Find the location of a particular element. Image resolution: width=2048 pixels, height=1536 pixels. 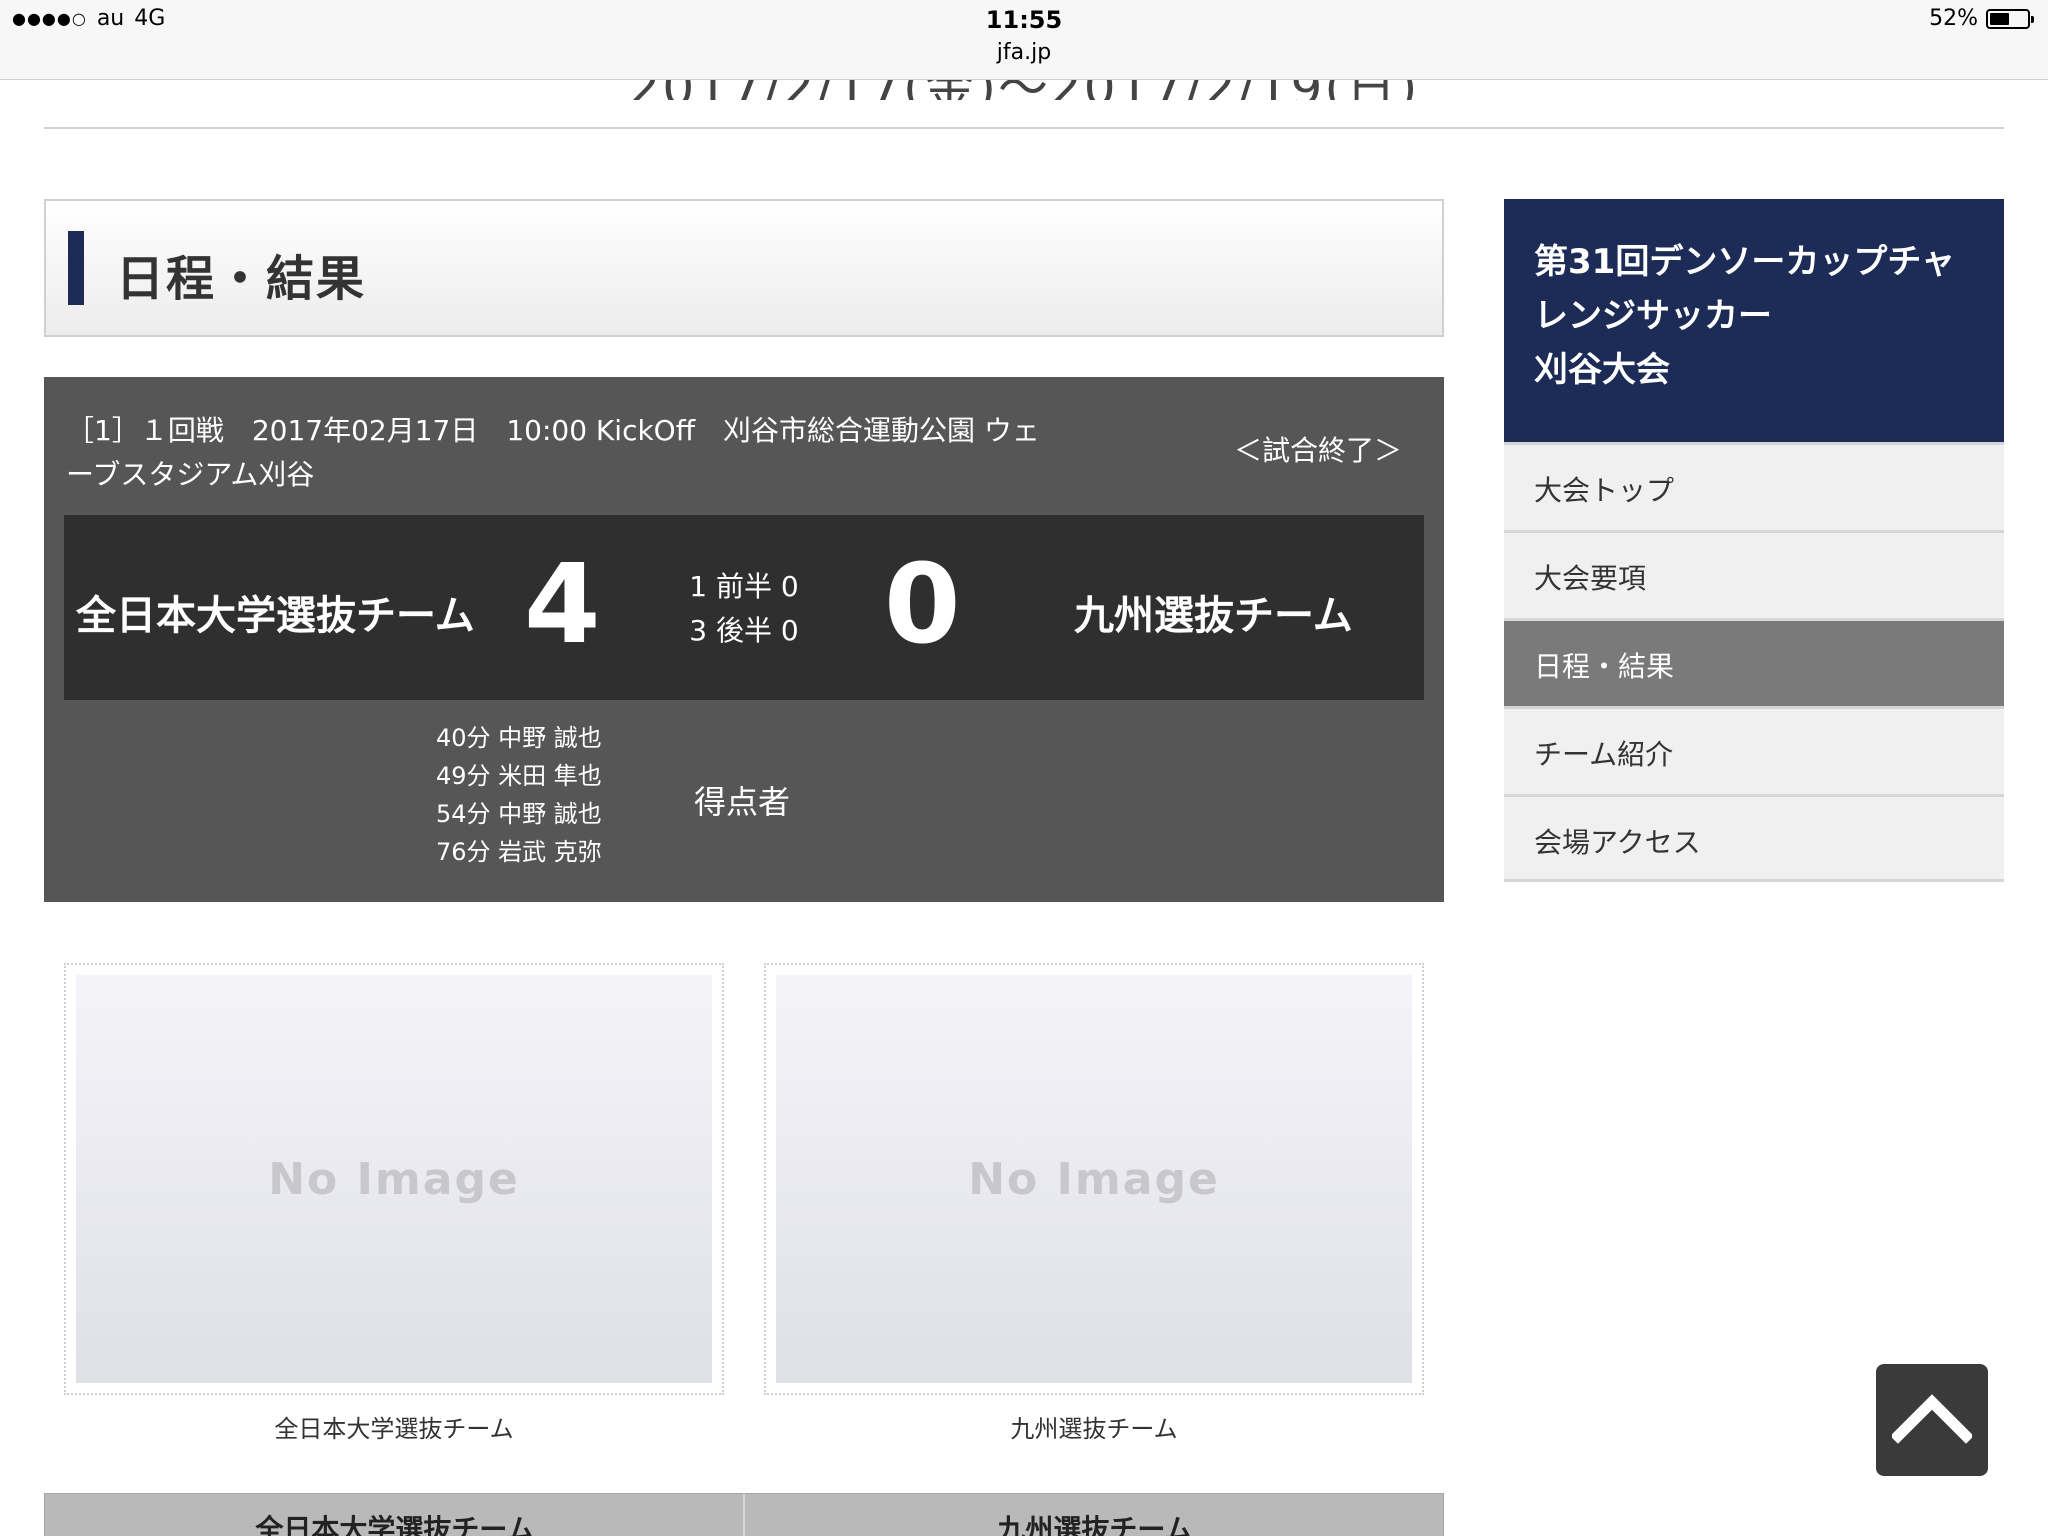

scorers-label: 得点者 is located at coordinates (742, 802).